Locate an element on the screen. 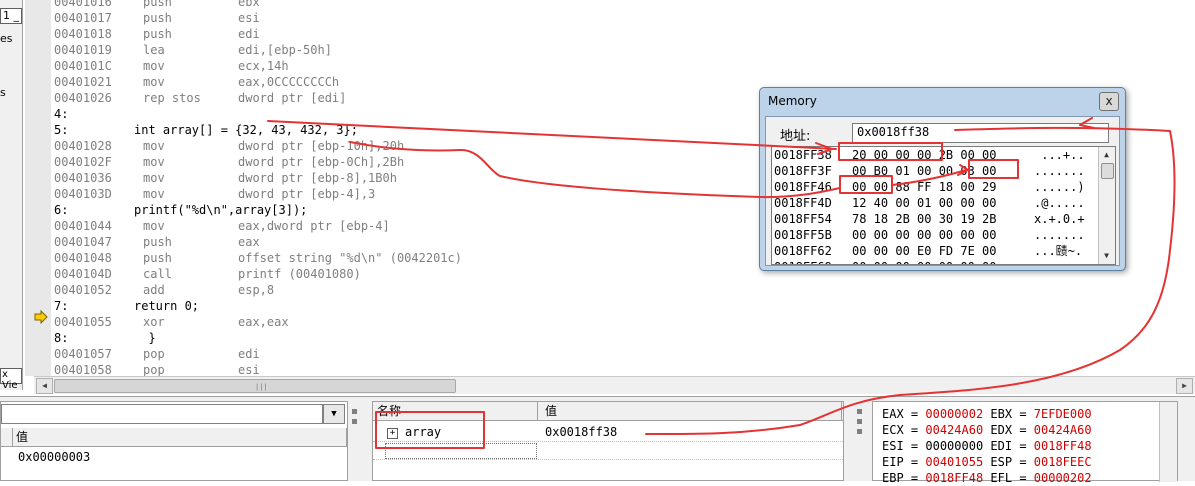  source-code: int array[] = {32, 43, 432, 3}; is located at coordinates (246, 130).